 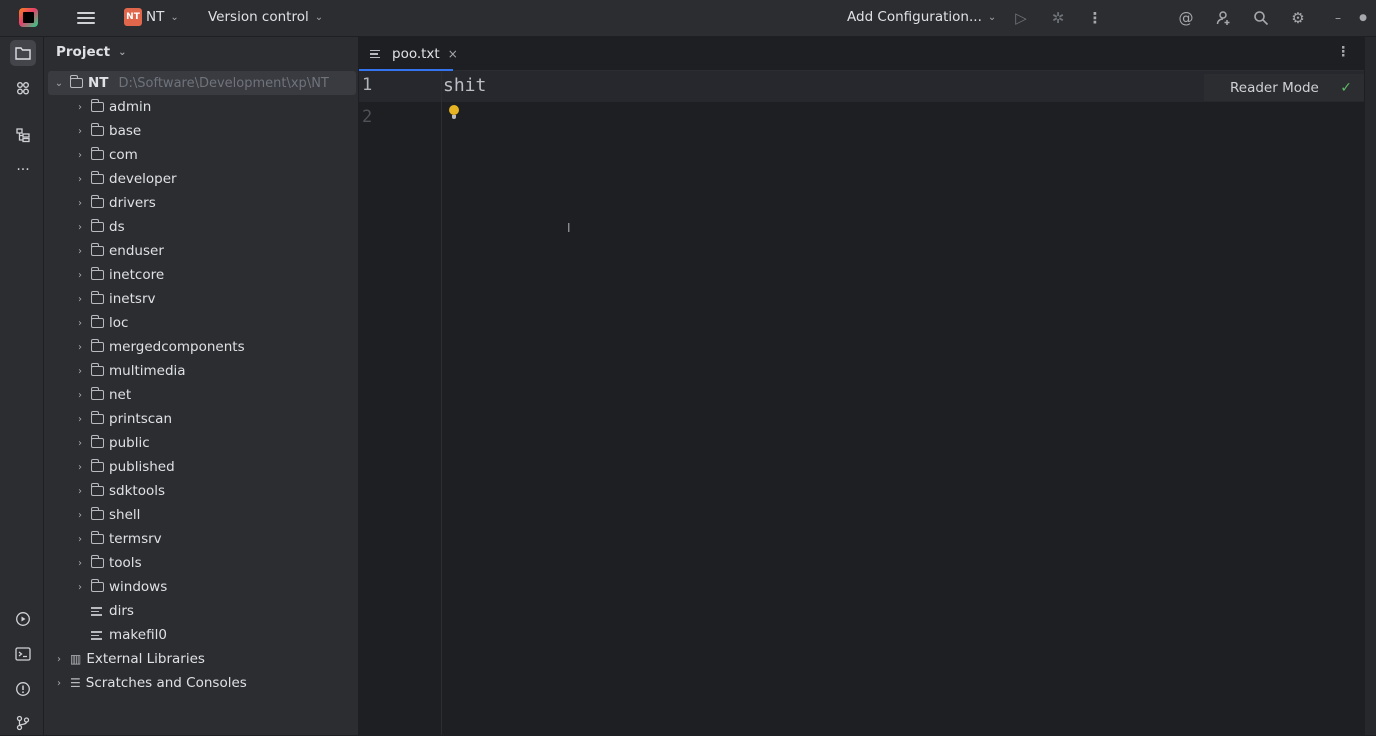 What do you see at coordinates (464, 85) in the screenshot?
I see `code-line: shit` at bounding box center [464, 85].